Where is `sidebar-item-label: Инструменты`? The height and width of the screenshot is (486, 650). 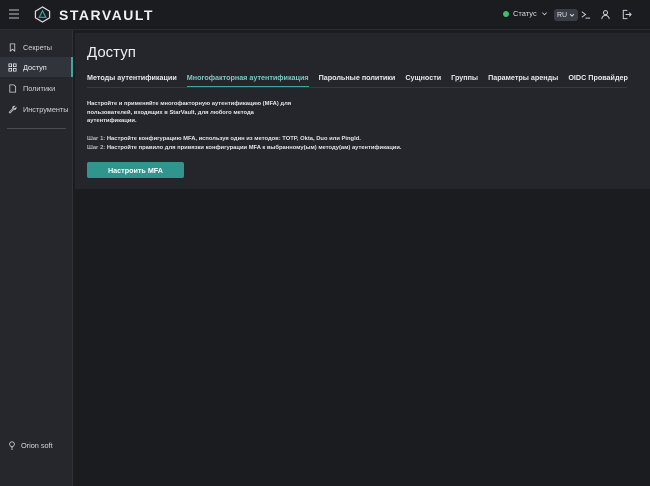 sidebar-item-label: Инструменты is located at coordinates (46, 109).